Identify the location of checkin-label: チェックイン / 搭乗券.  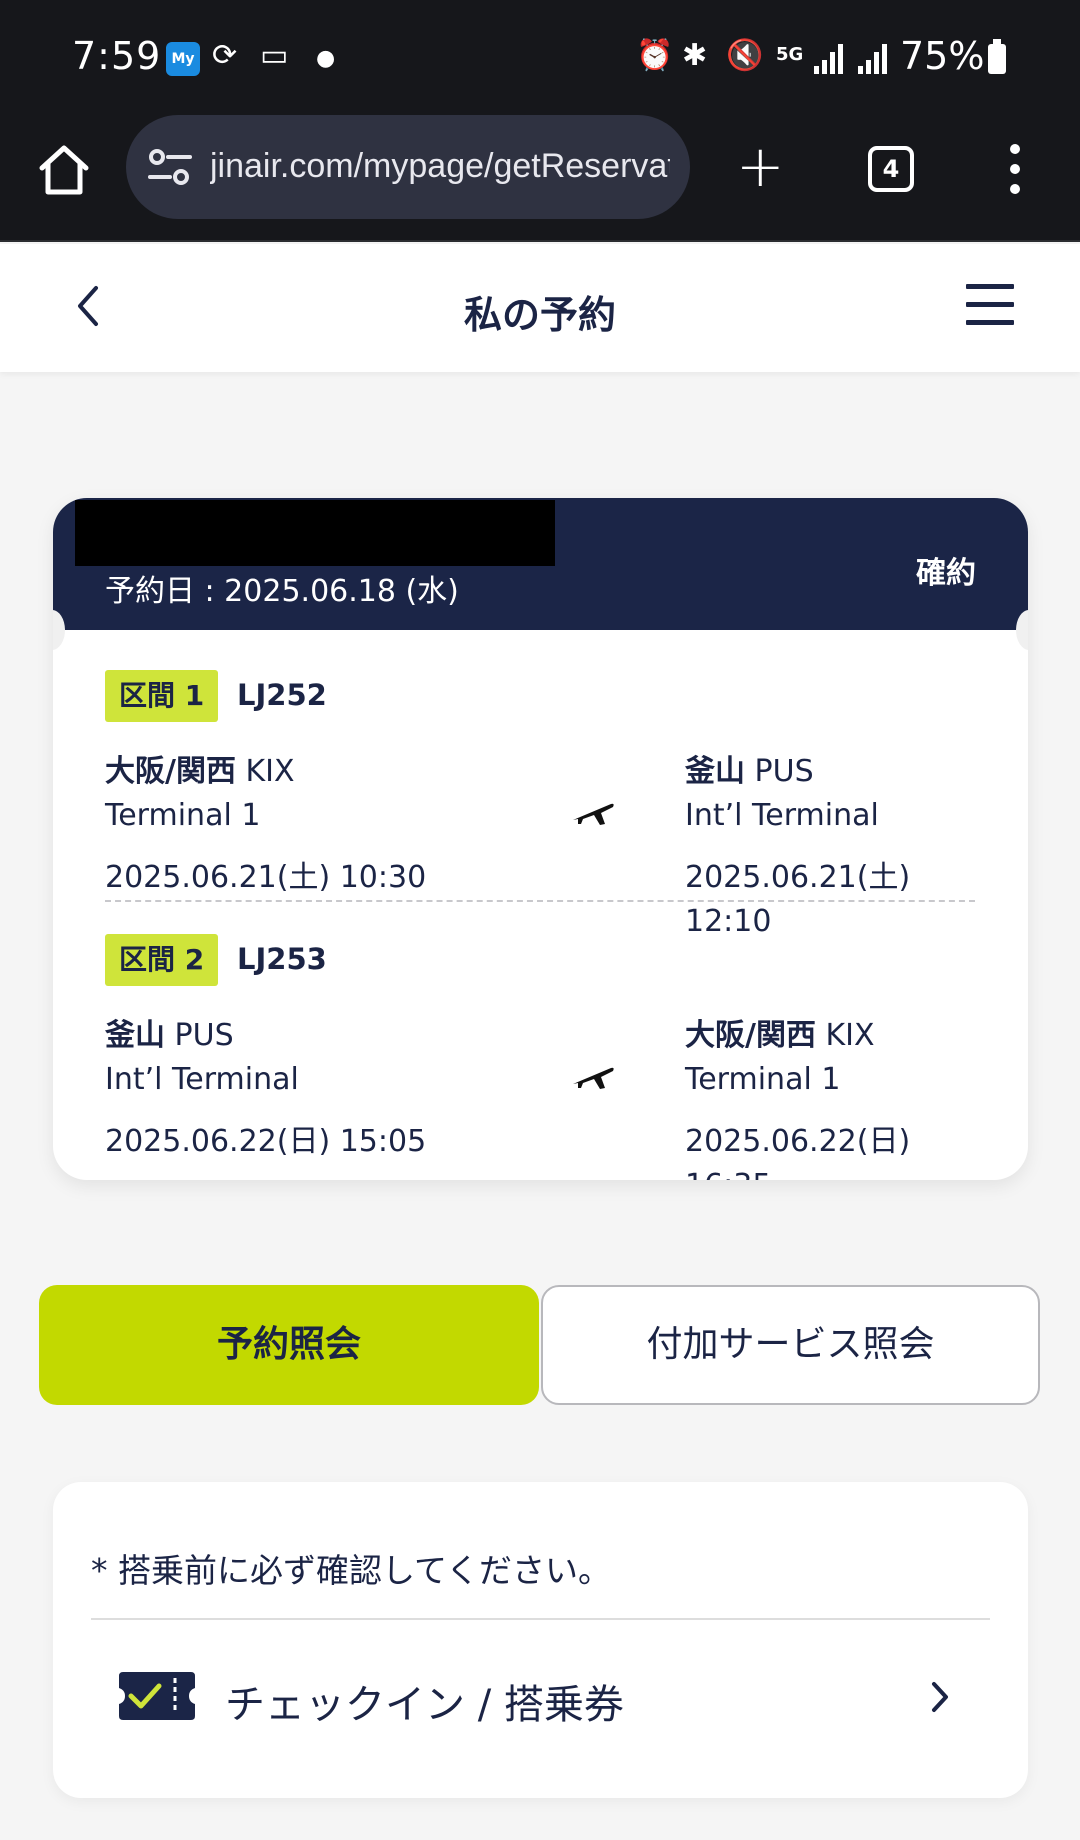
(424, 1705).